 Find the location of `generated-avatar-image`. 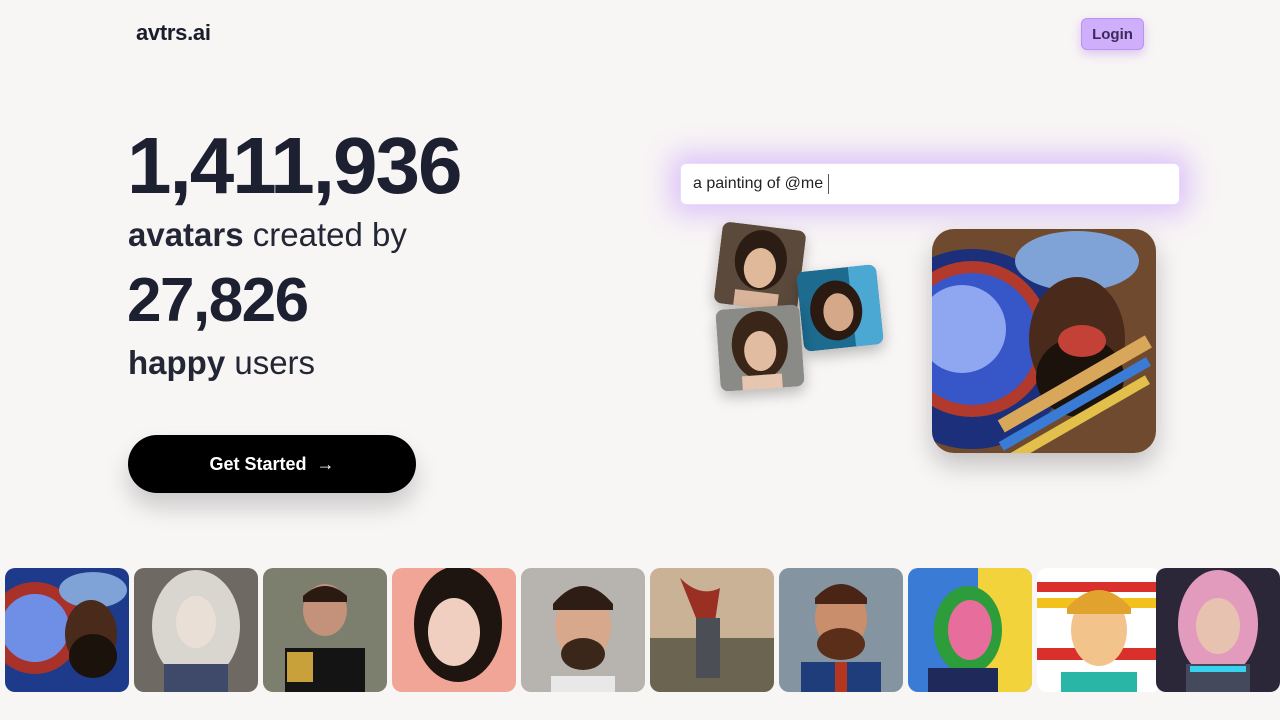

generated-avatar-image is located at coordinates (1044, 341).